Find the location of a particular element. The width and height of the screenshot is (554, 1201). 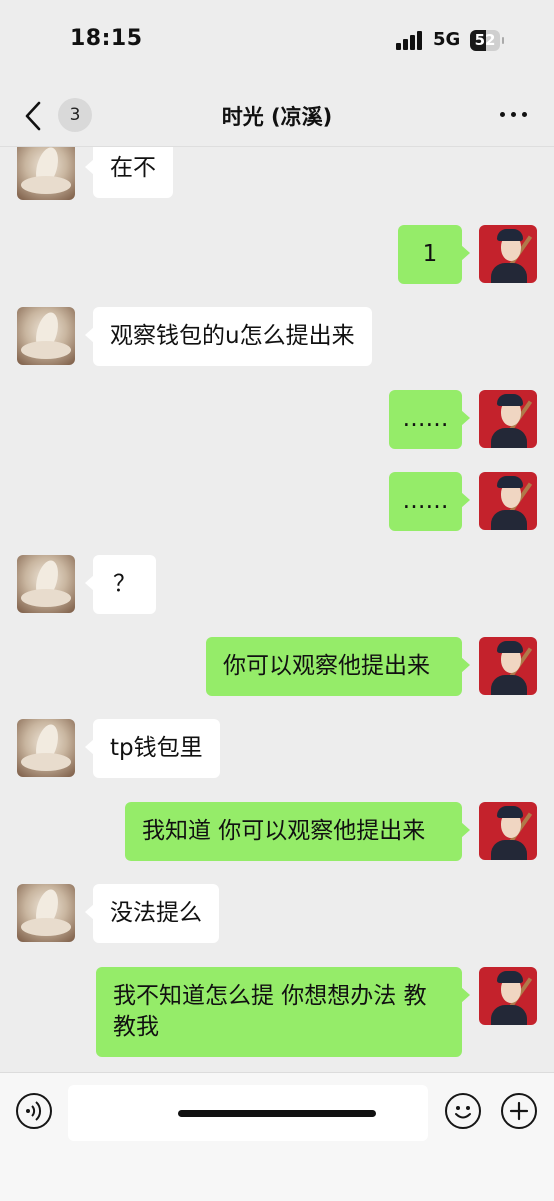

message-text: 没法提么 is located at coordinates (156, 913).